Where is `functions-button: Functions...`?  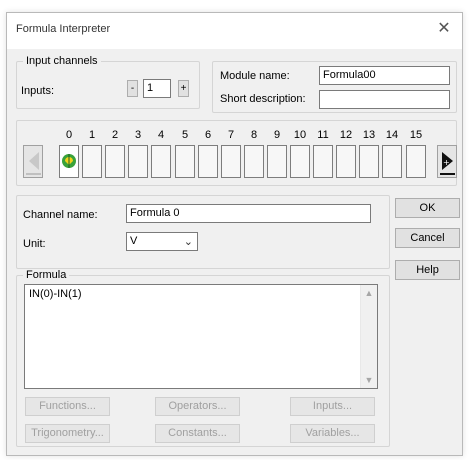 functions-button: Functions... is located at coordinates (67, 406).